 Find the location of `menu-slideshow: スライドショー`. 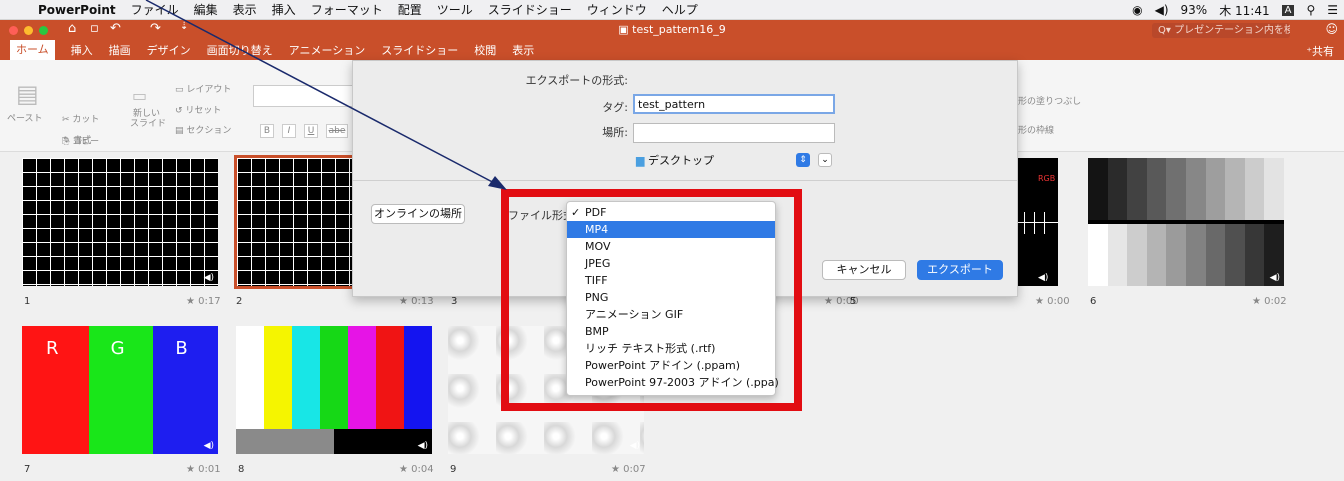

menu-slideshow: スライドショー is located at coordinates (530, 9).